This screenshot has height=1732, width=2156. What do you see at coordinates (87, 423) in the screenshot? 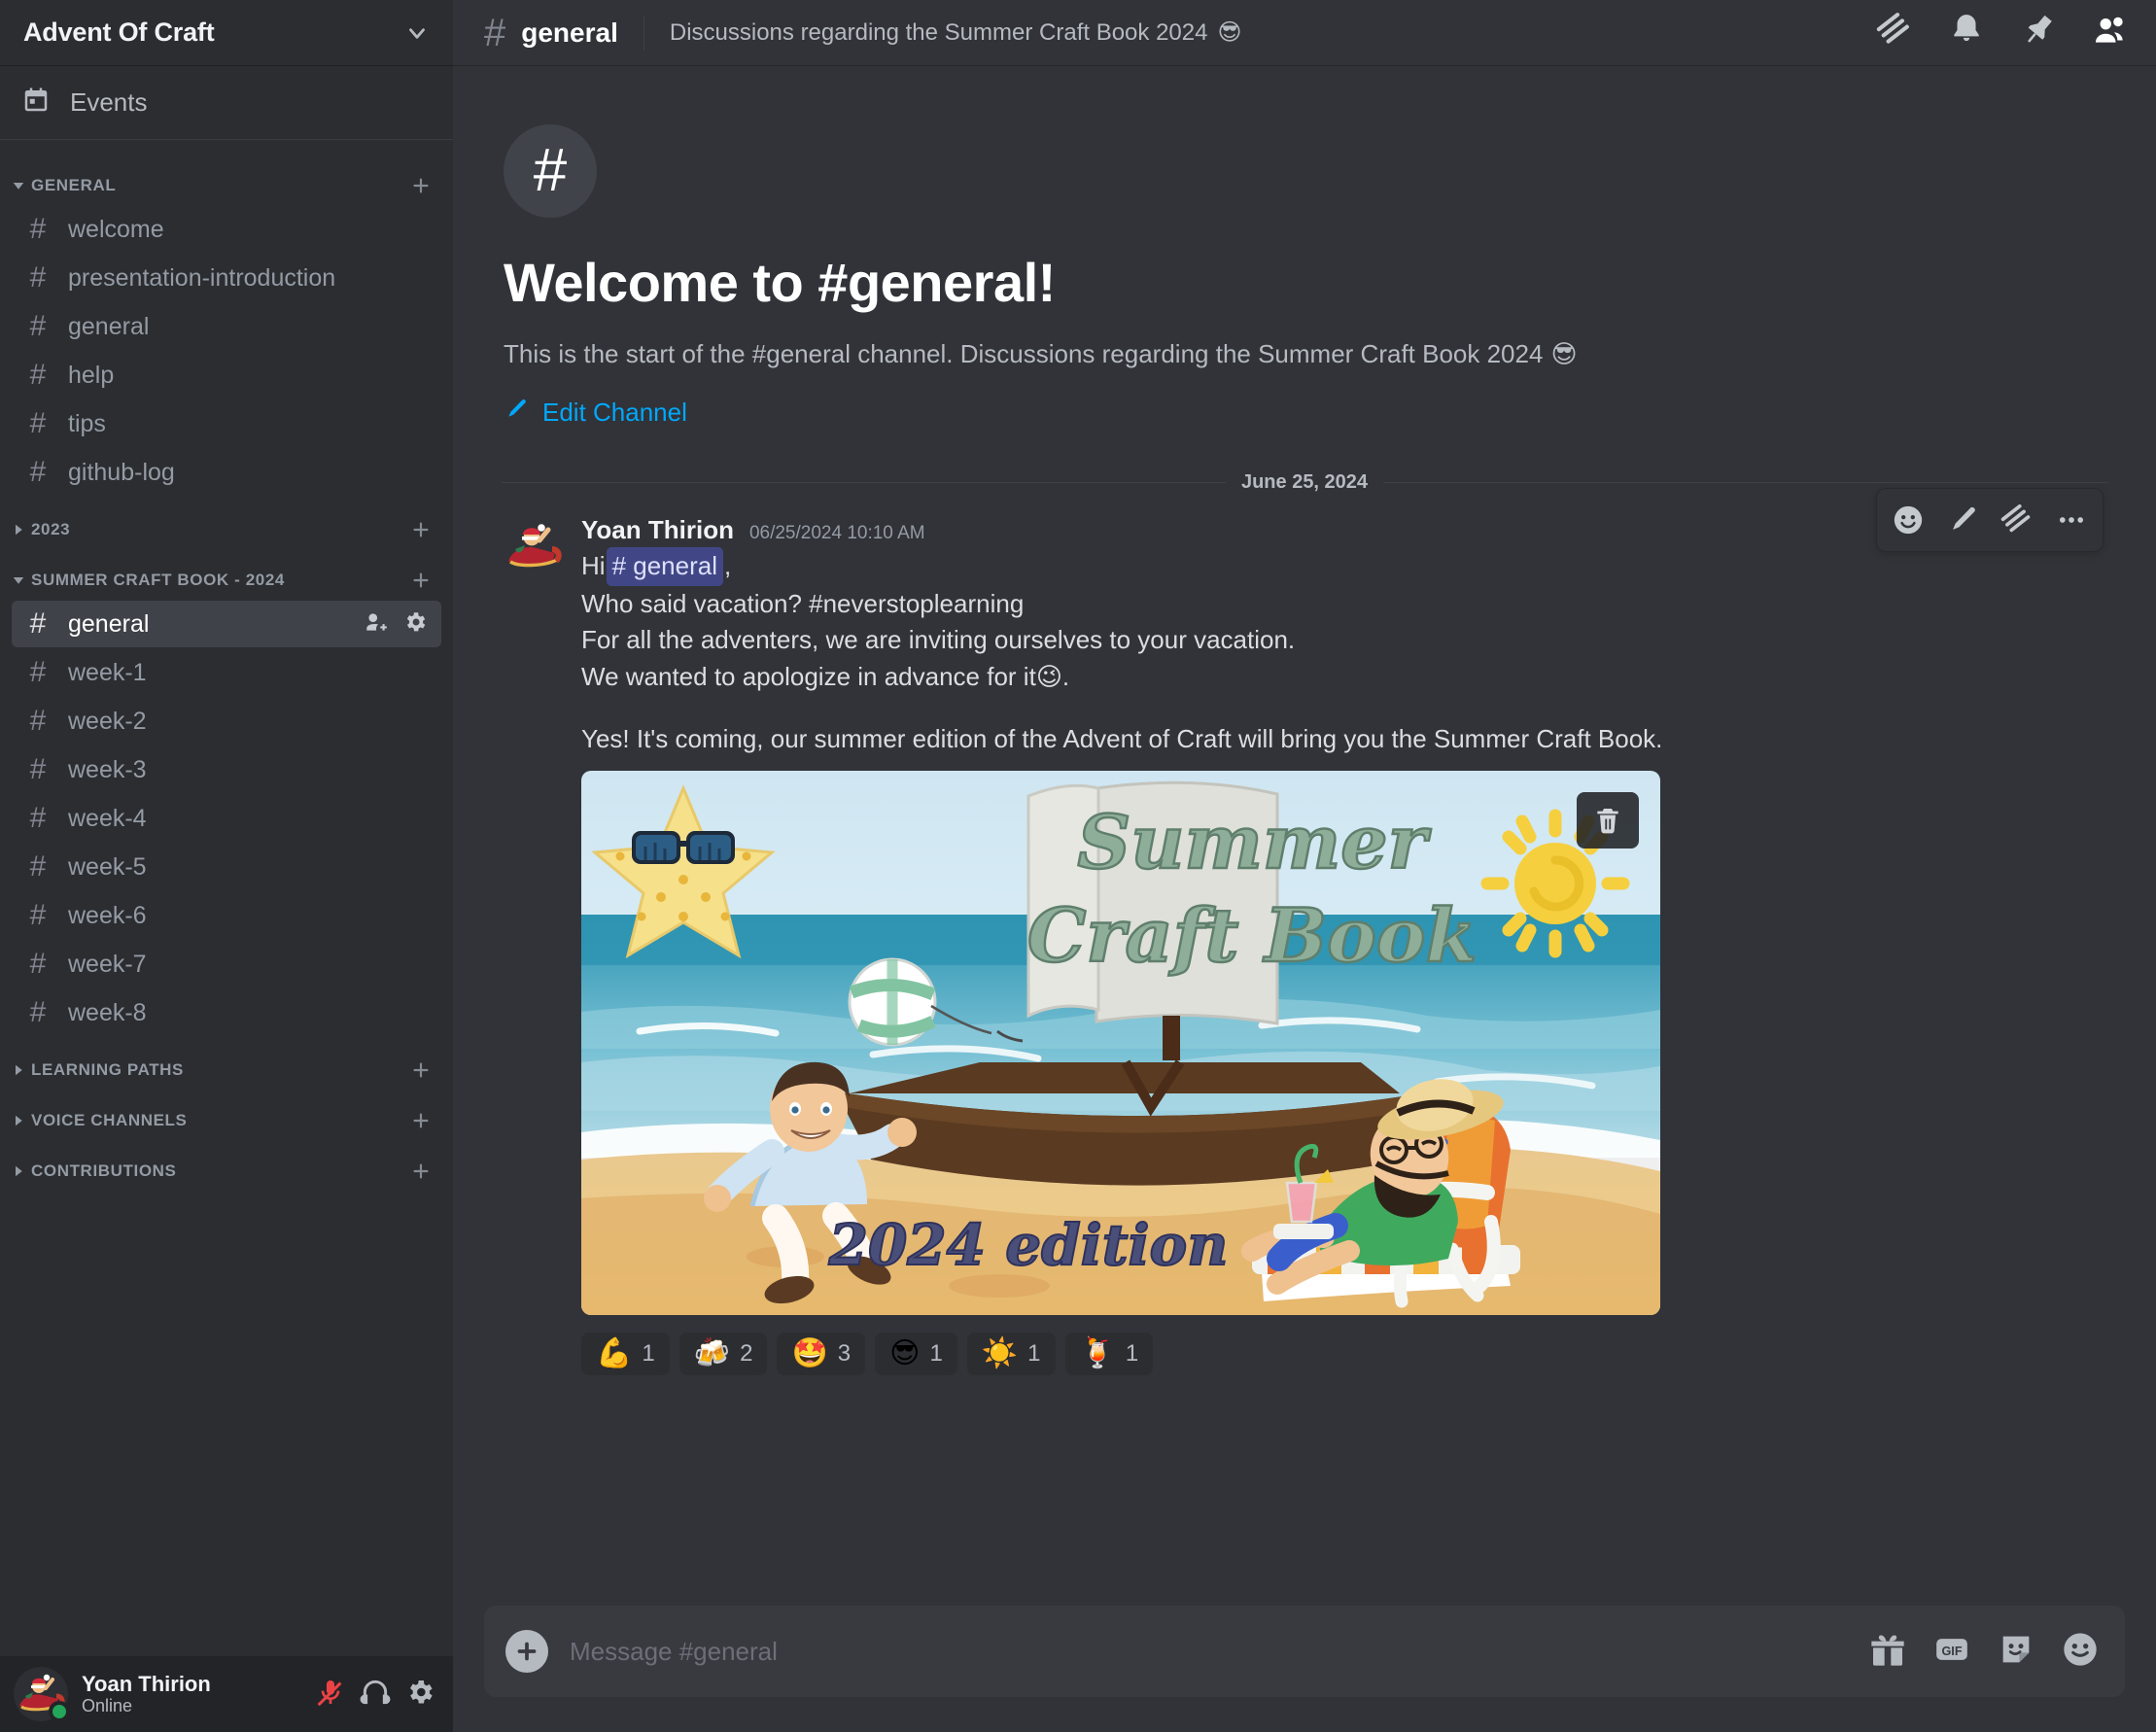
I see `channel-label: tips` at bounding box center [87, 423].